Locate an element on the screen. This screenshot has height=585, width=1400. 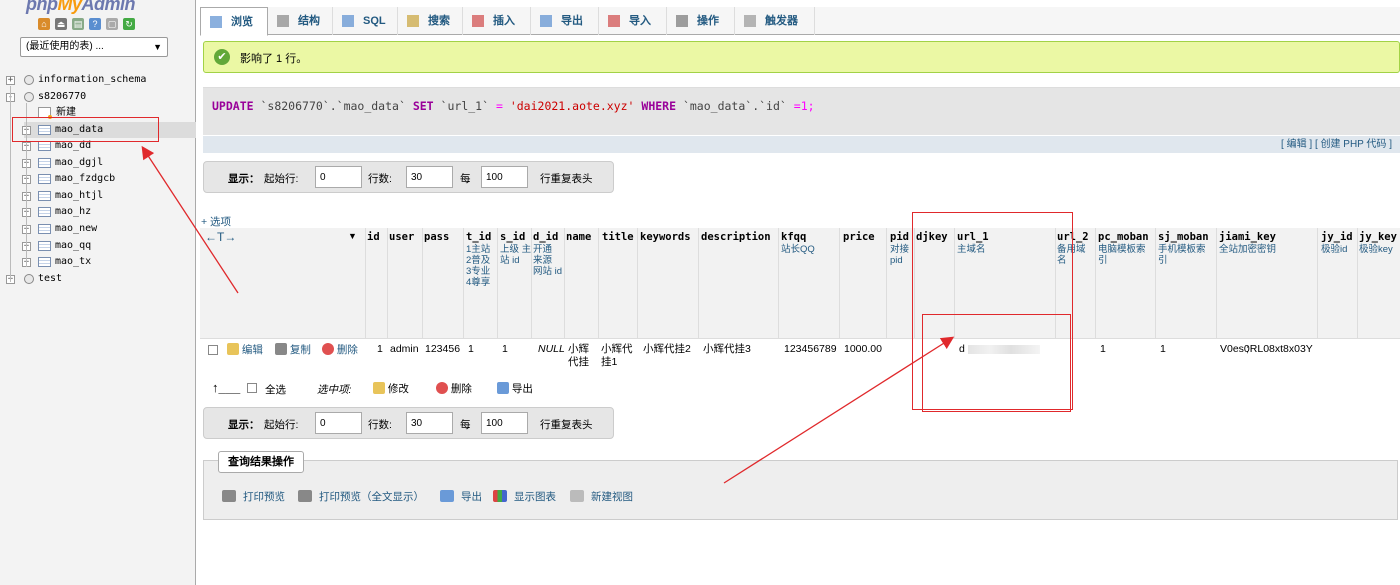
print-preview-link: 打印预览 is located at coordinates (253, 496).